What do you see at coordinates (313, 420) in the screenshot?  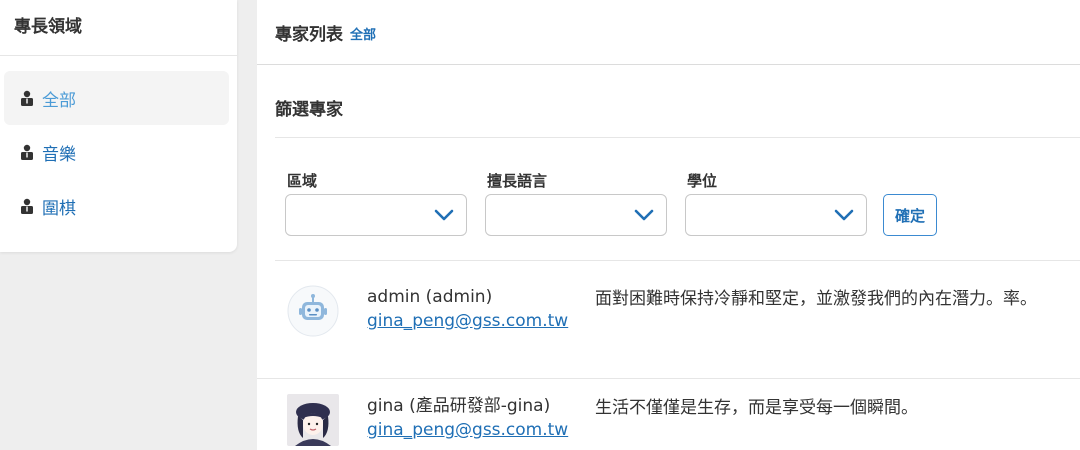 I see `photo-avatar` at bounding box center [313, 420].